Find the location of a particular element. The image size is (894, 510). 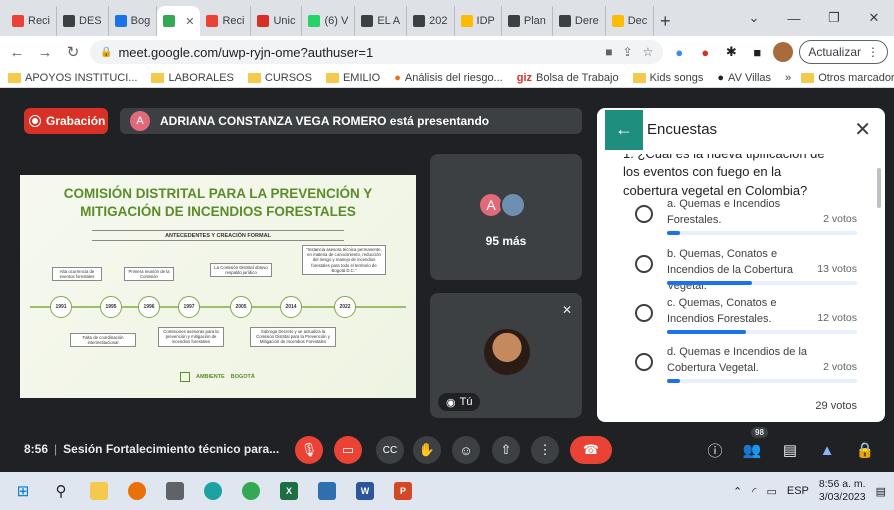

bookmarks-overflow: » Otros marcadores is located at coordinates (839, 78).